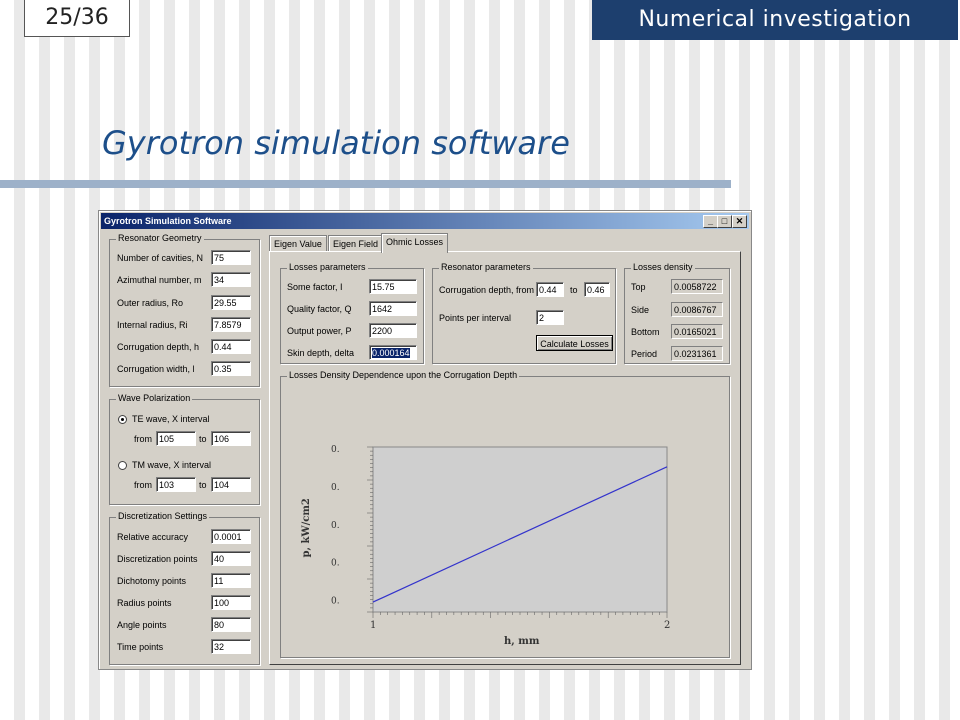 Image resolution: width=960 pixels, height=720 pixels. I want to click on density-label: Period, so click(644, 354).